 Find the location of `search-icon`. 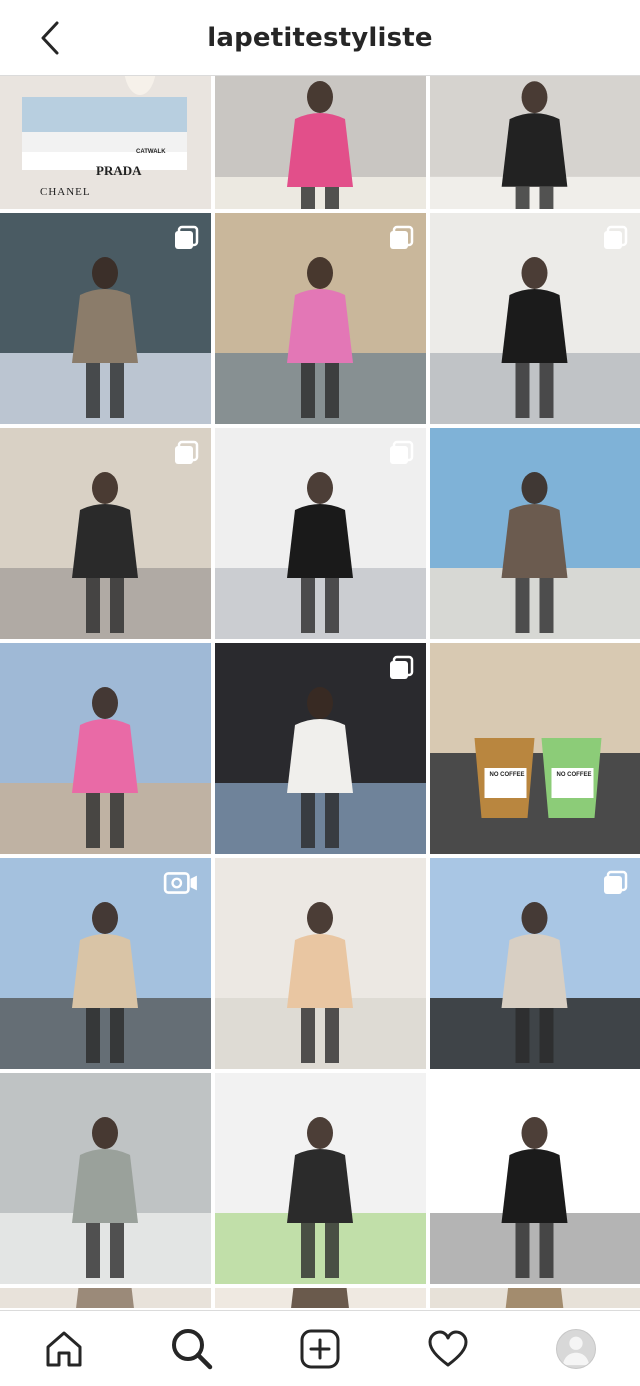

search-icon is located at coordinates (192, 1348).